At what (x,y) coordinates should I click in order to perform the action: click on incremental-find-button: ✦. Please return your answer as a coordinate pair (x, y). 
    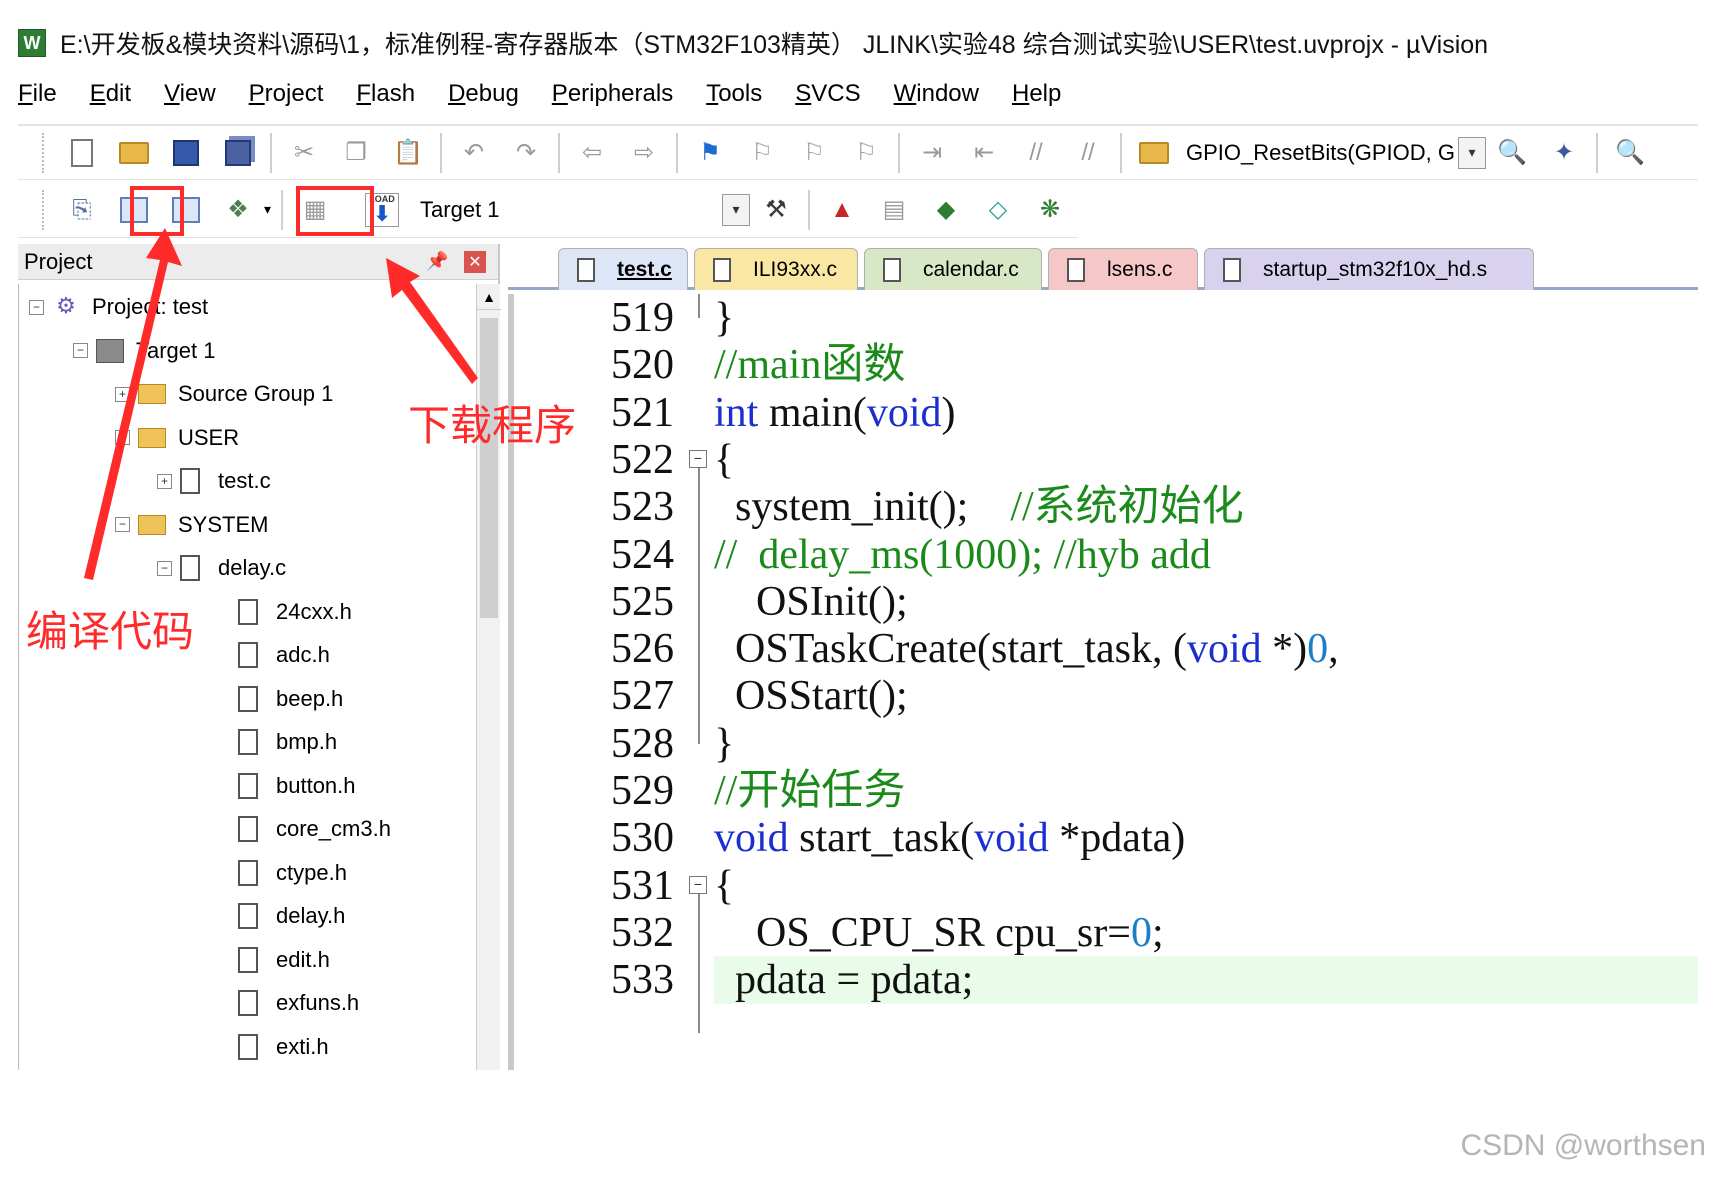
    Looking at the image, I should click on (1564, 153).